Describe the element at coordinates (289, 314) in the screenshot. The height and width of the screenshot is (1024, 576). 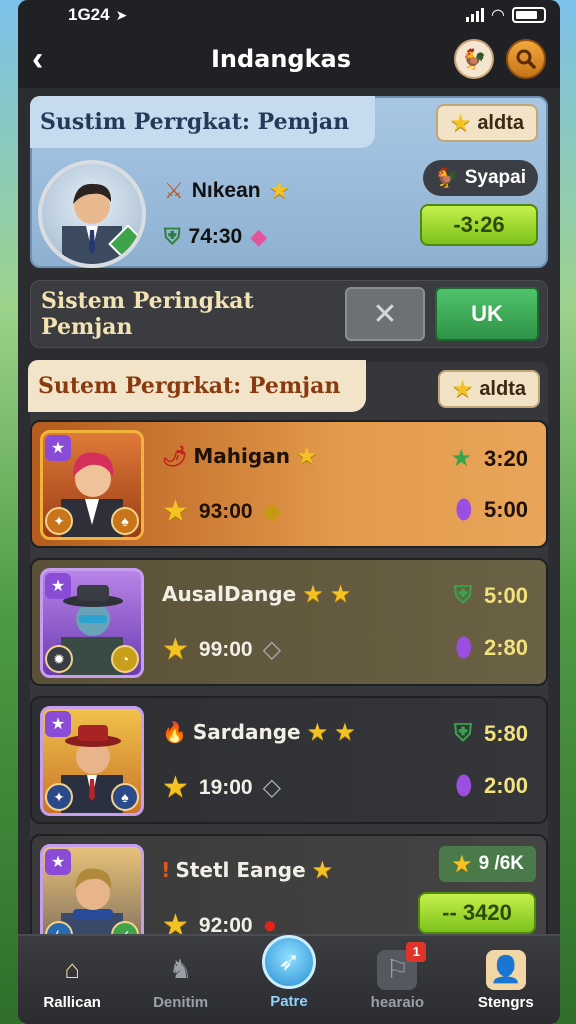
I see `confirm-bar: Sistem Peringkat Pemjan ✕ UK` at that location.